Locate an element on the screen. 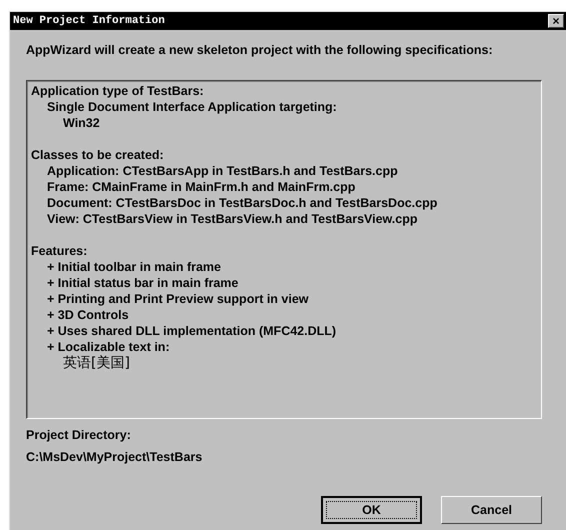  spec-line: + Initial status bar in main frame is located at coordinates (143, 283).